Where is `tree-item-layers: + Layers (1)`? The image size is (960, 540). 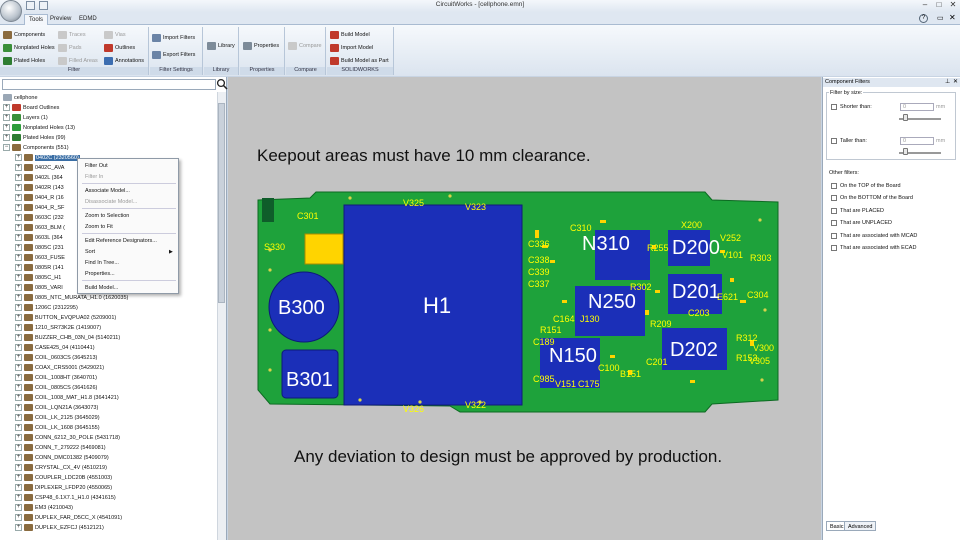 tree-item-layers: + Layers (1) is located at coordinates (25, 118).